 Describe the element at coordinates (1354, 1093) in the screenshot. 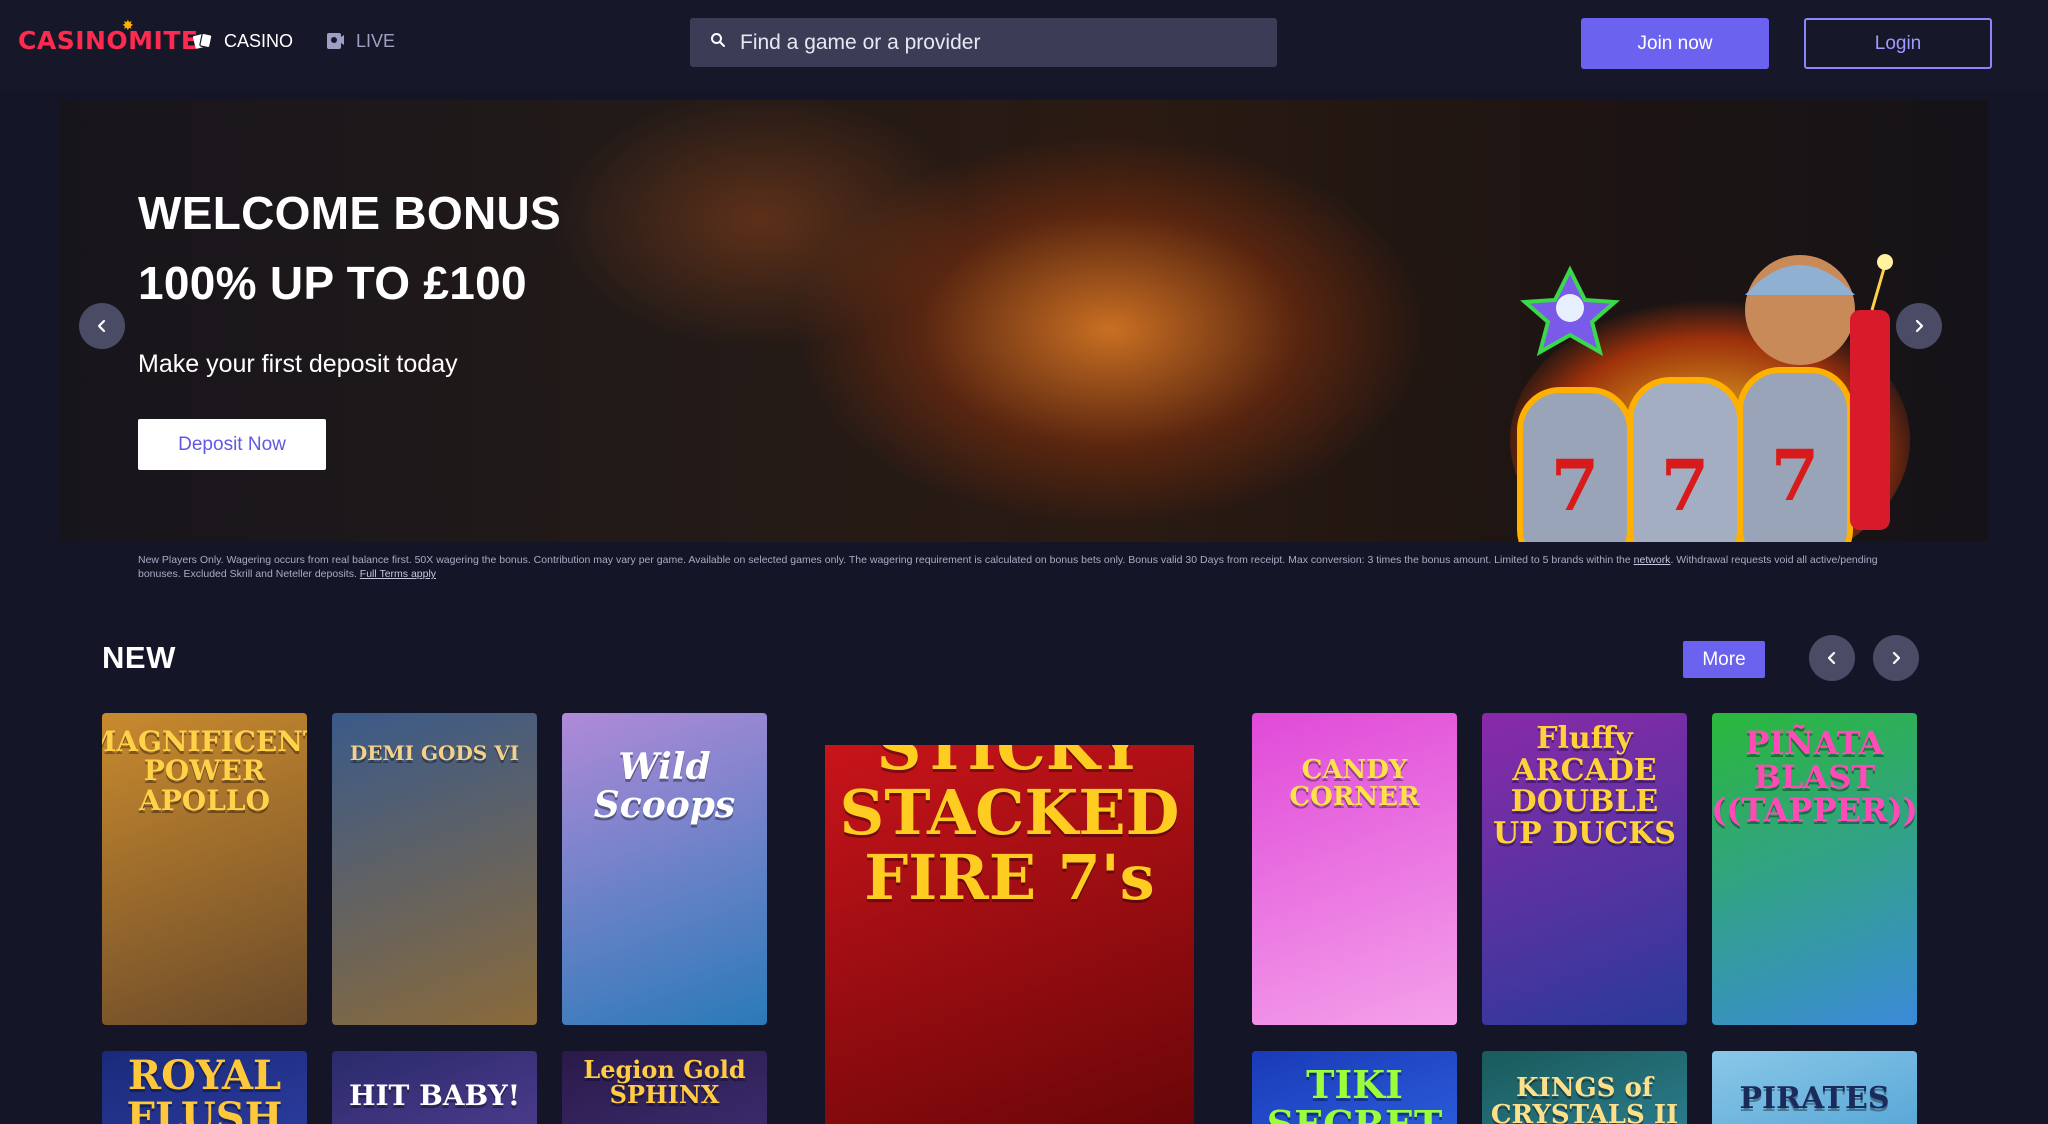

I see `game-title: TIKI SECRET` at that location.